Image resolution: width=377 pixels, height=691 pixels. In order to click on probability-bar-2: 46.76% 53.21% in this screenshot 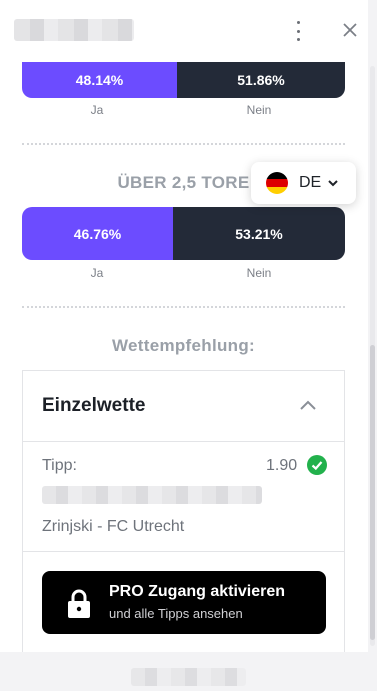, I will do `click(183, 233)`.